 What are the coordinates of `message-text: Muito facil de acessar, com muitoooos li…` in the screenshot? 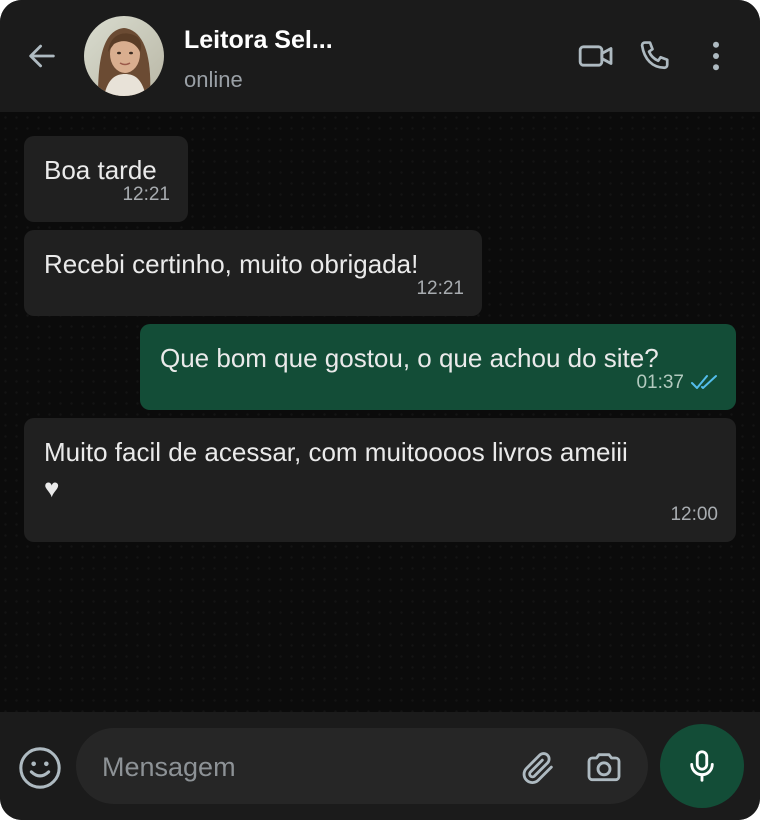 It's located at (336, 470).